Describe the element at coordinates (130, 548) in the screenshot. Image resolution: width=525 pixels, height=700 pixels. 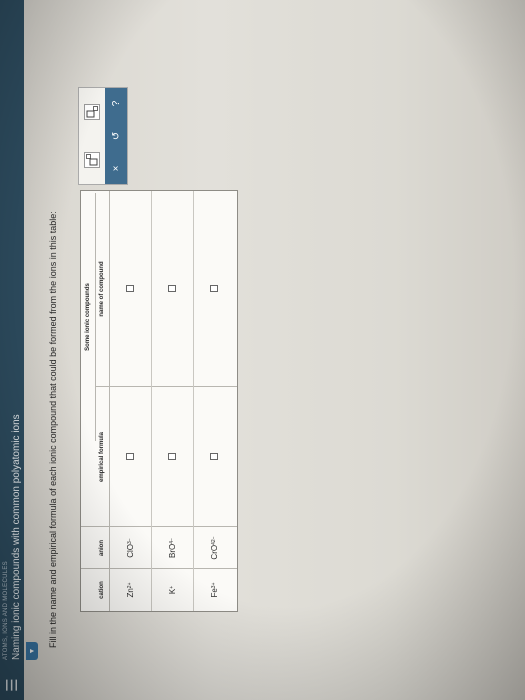
I see `anion-cell: ClO 3−` at that location.